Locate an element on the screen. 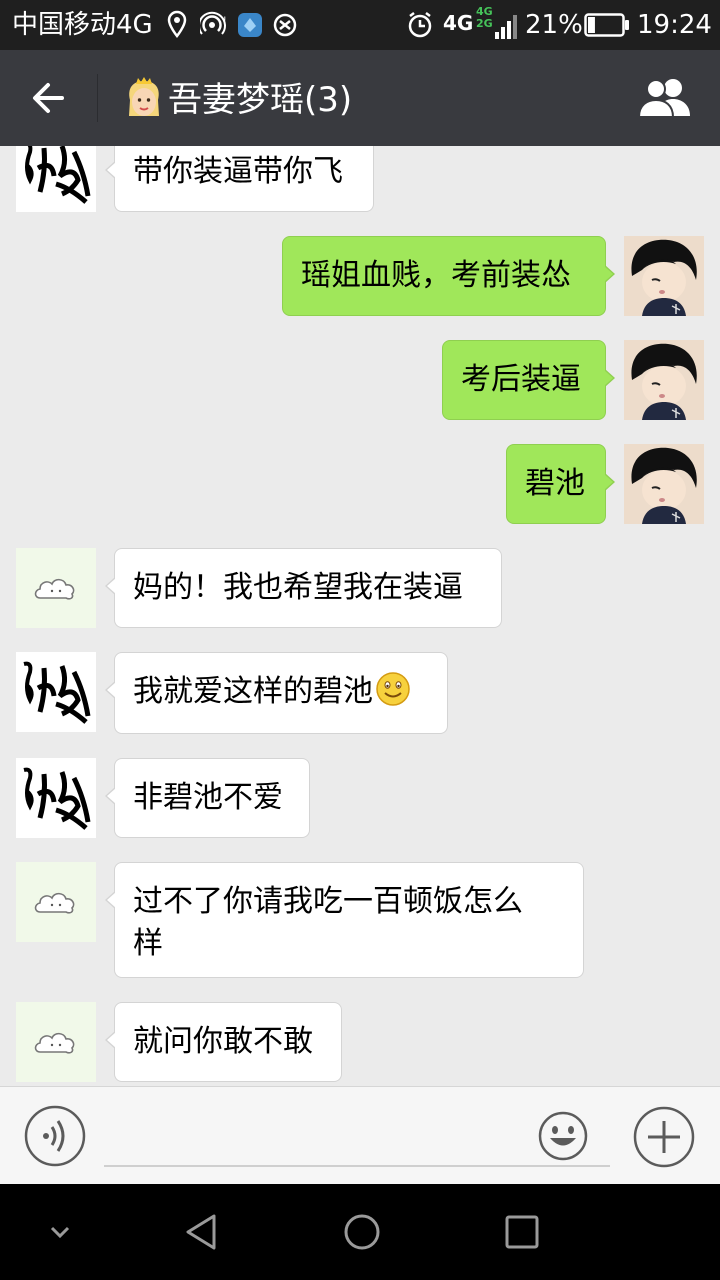 The height and width of the screenshot is (1280, 720). sync-icon is located at coordinates (285, 27).